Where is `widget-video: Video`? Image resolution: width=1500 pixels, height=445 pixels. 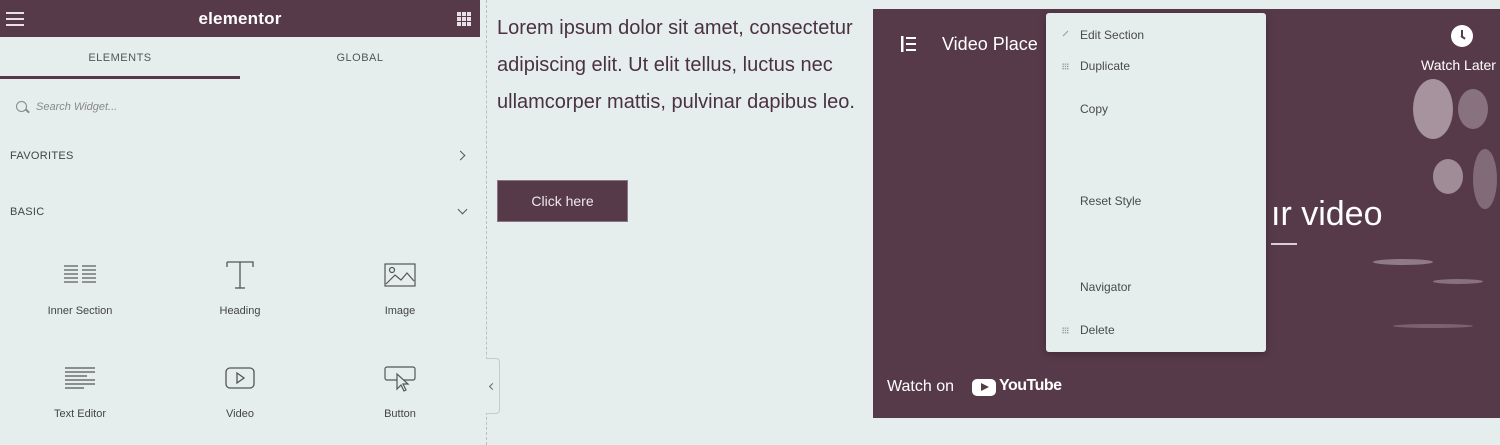
widget-video: Video is located at coordinates (240, 404).